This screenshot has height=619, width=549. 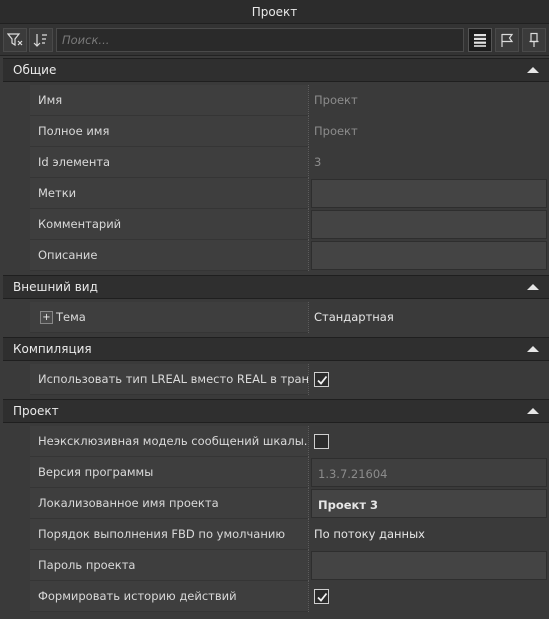 I want to click on sort-button, so click(x=41, y=40).